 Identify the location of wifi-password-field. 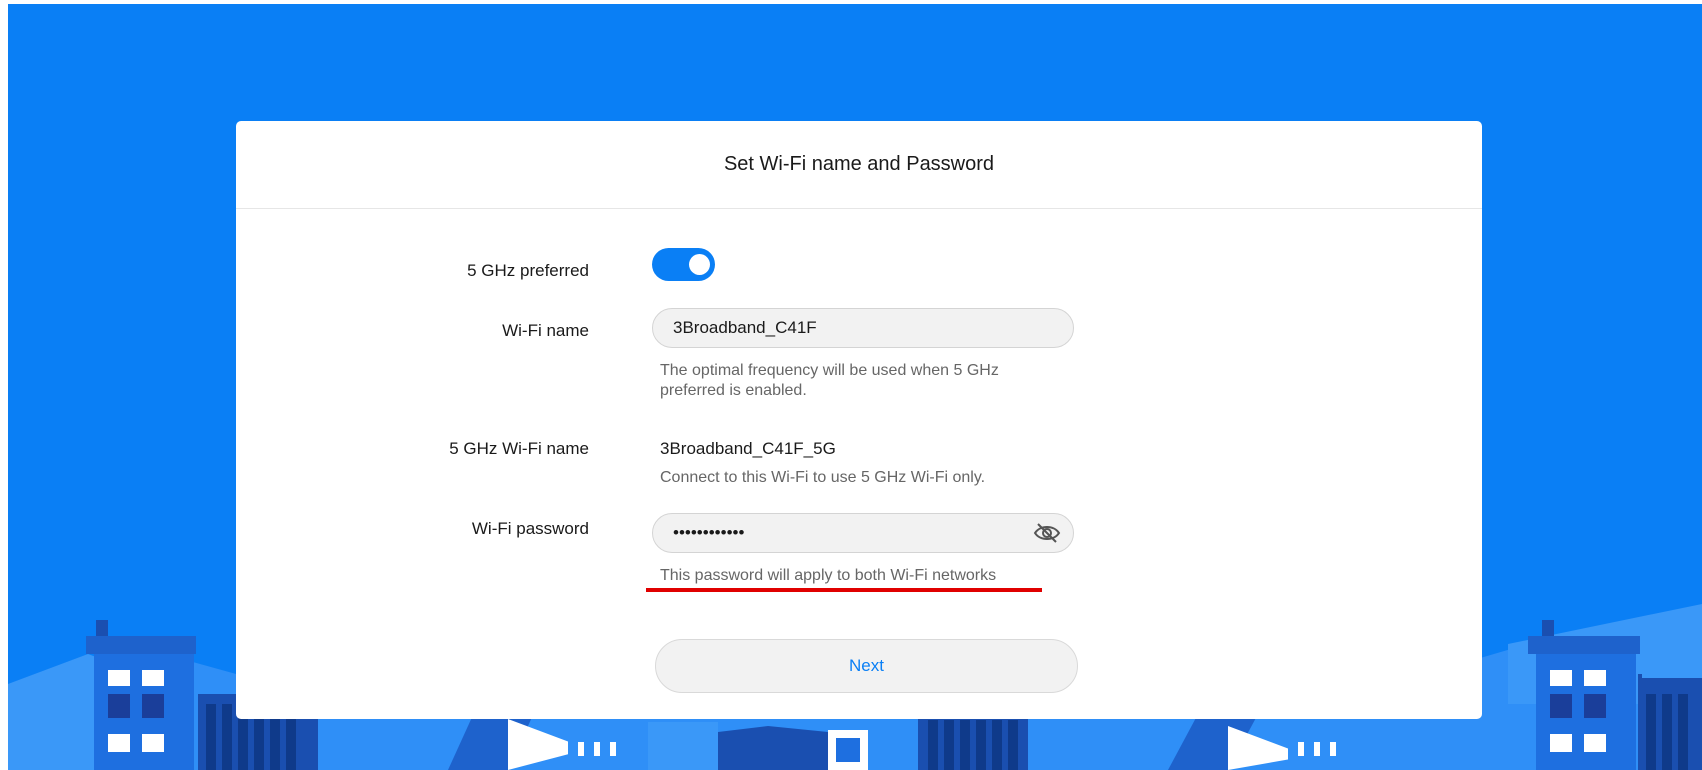
(863, 533).